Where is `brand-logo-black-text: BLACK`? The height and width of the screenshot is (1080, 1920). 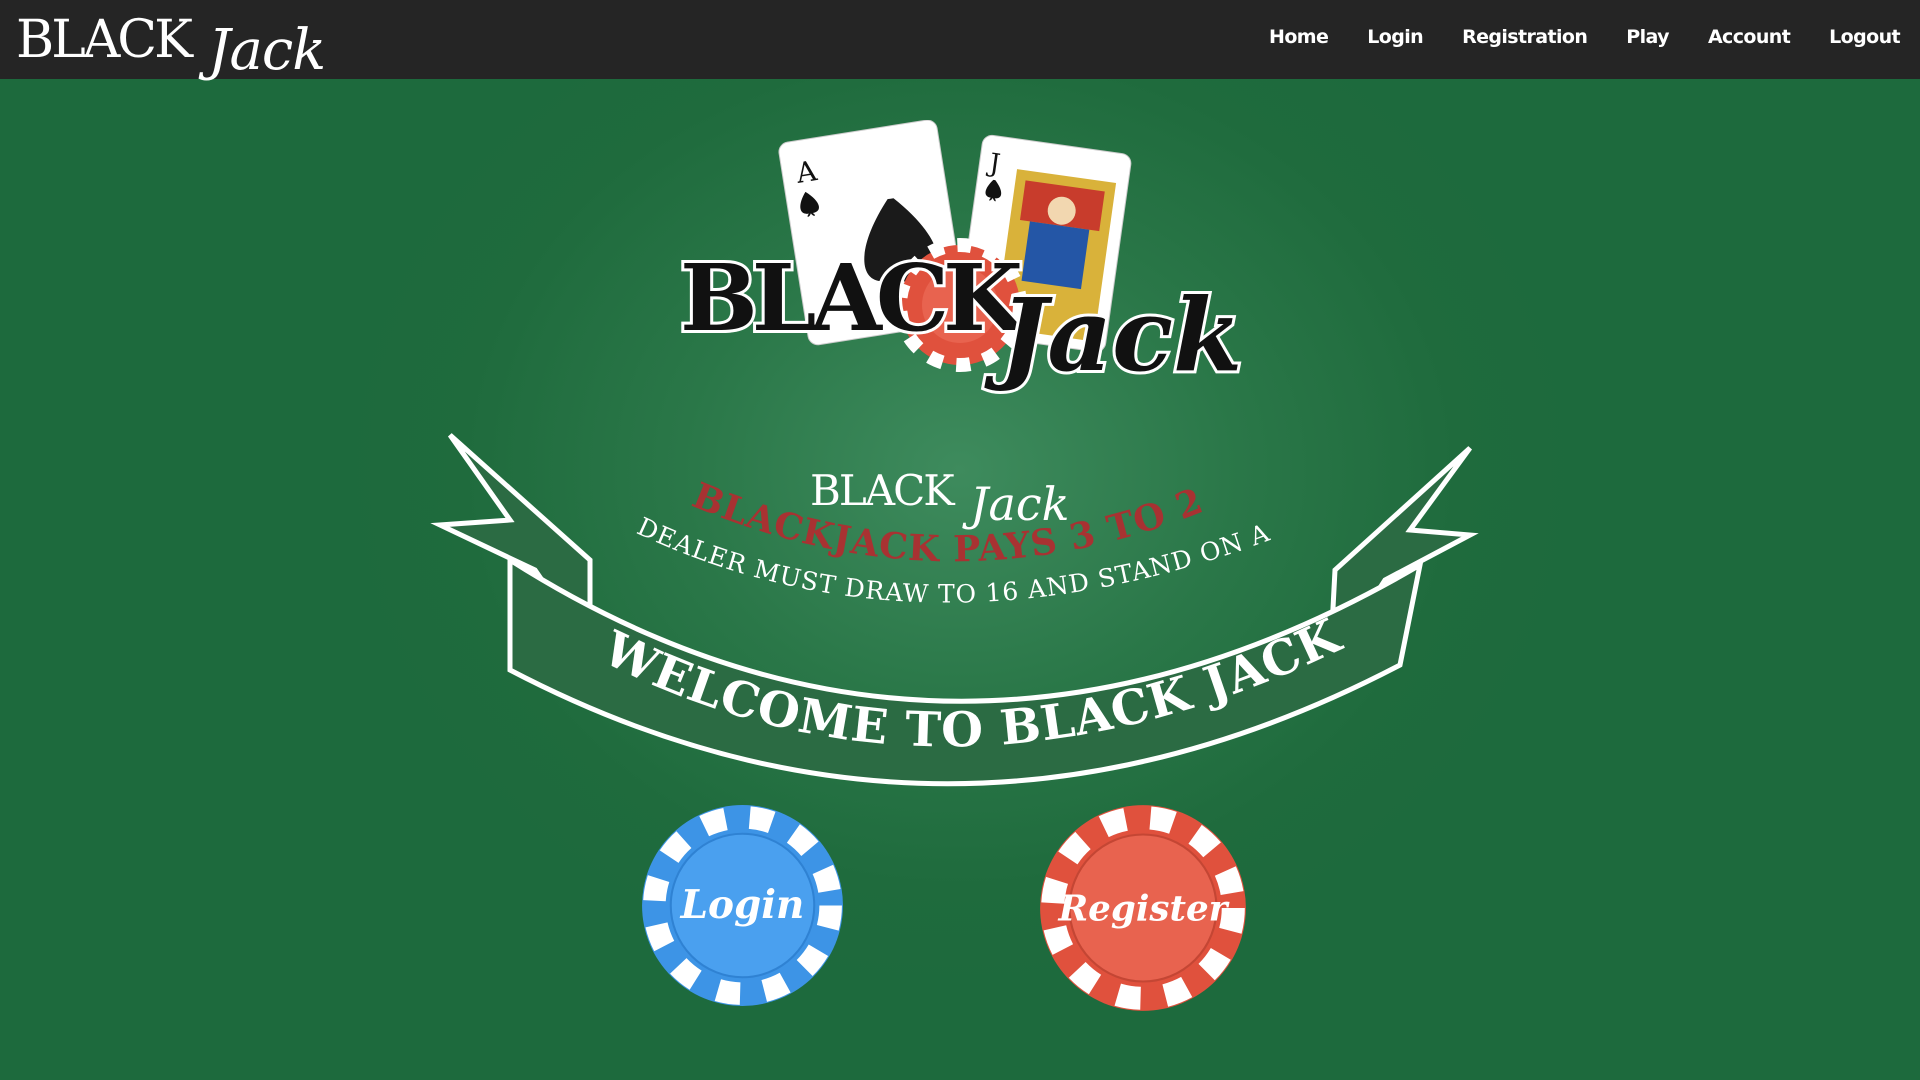 brand-logo-black-text: BLACK is located at coordinates (104, 40).